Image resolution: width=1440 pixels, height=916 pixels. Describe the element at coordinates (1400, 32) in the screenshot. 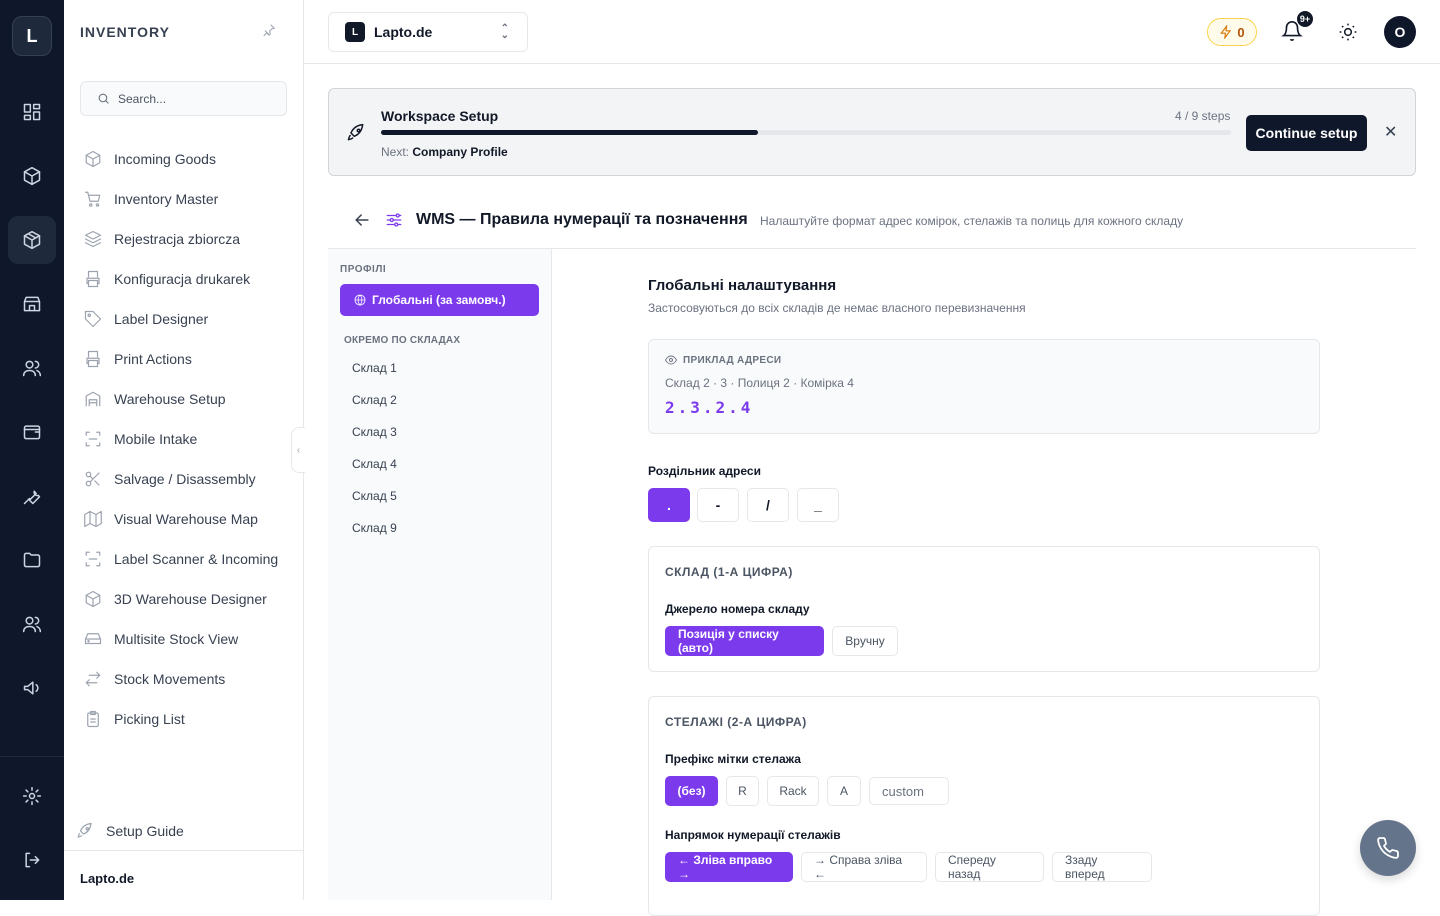

I see `avatar: O` at that location.